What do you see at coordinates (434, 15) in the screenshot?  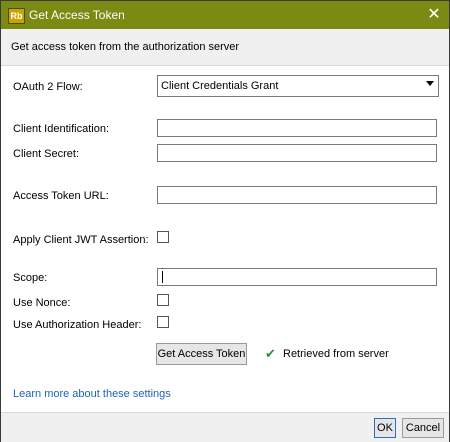 I see `close-button: ✕` at bounding box center [434, 15].